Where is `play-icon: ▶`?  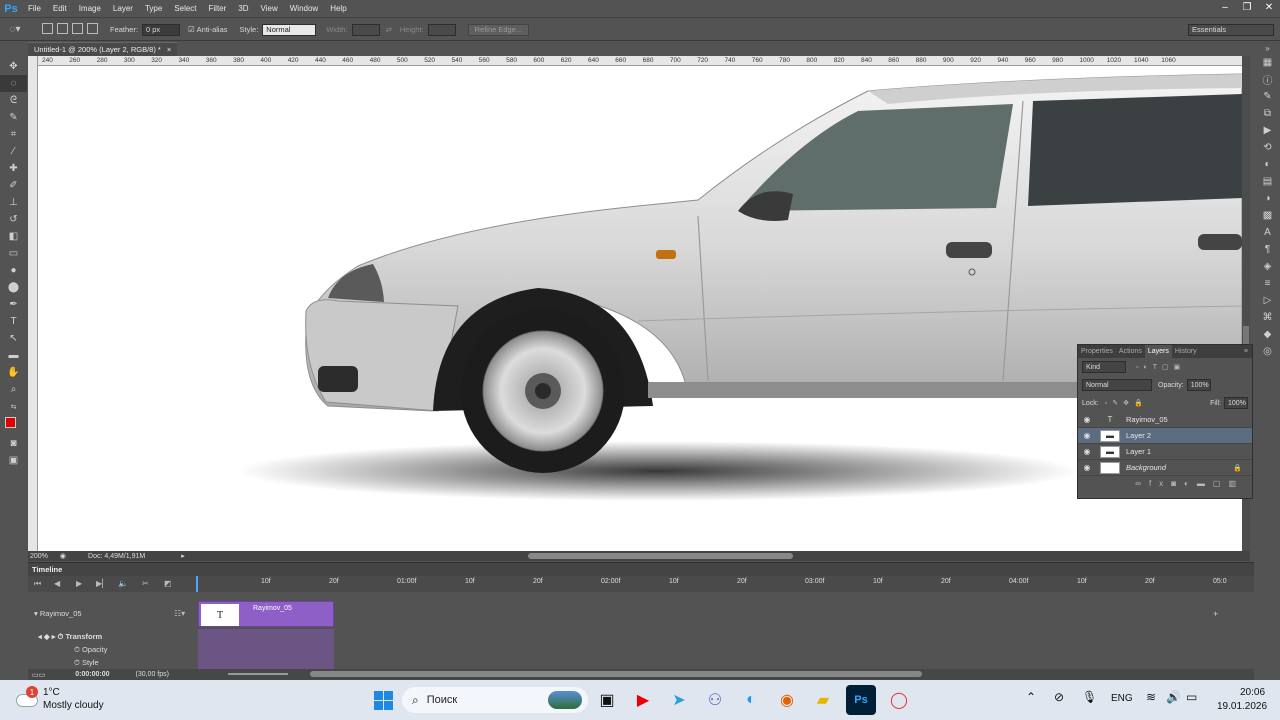
play-icon: ▶ is located at coordinates (79, 583).